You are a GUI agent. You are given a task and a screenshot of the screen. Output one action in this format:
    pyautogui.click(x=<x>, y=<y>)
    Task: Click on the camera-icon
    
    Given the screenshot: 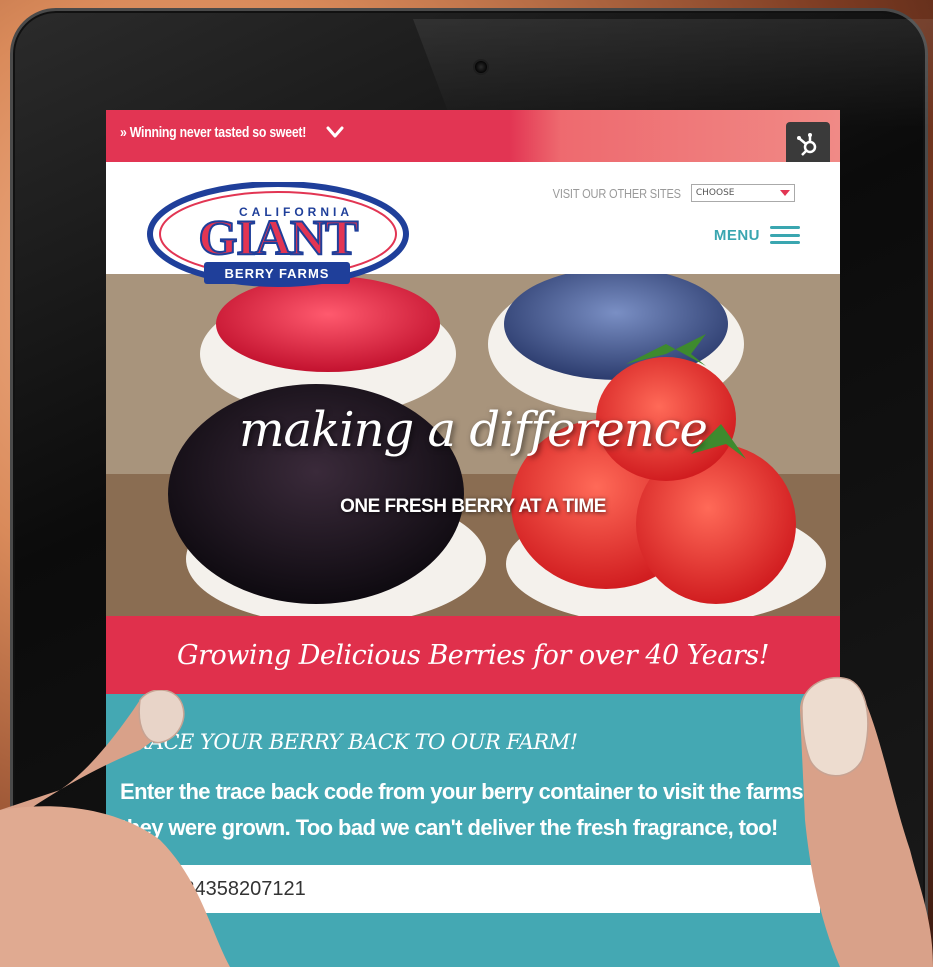 What is the action you would take?
    pyautogui.click(x=481, y=67)
    